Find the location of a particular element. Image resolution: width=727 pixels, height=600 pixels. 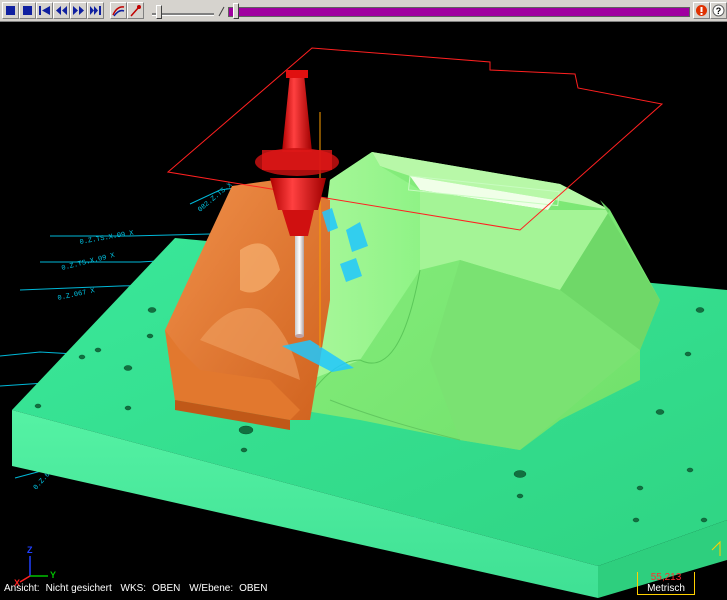

help-icon: ? is located at coordinates (718, 10).